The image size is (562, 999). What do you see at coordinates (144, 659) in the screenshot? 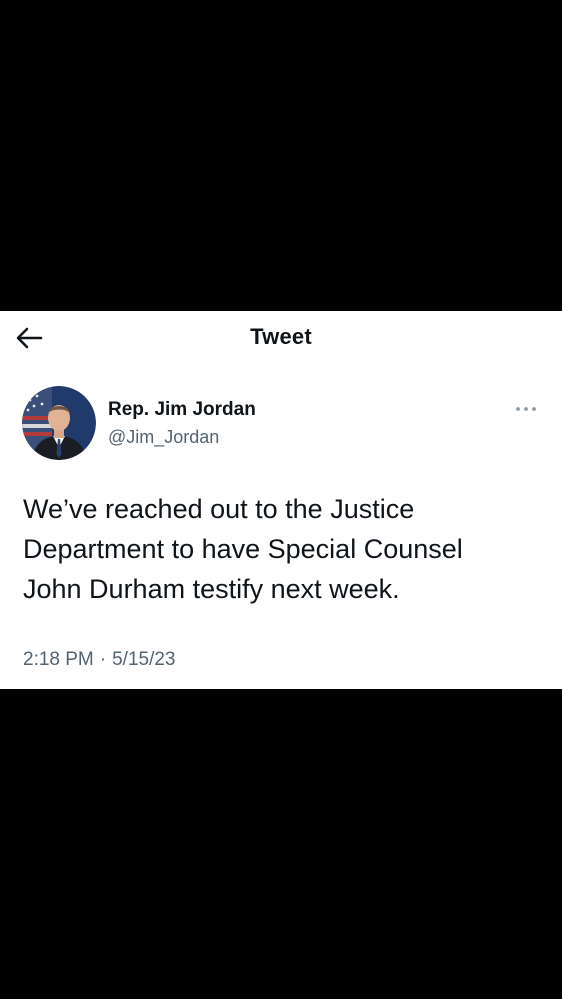
I see `tweet-date: 5/15/23` at bounding box center [144, 659].